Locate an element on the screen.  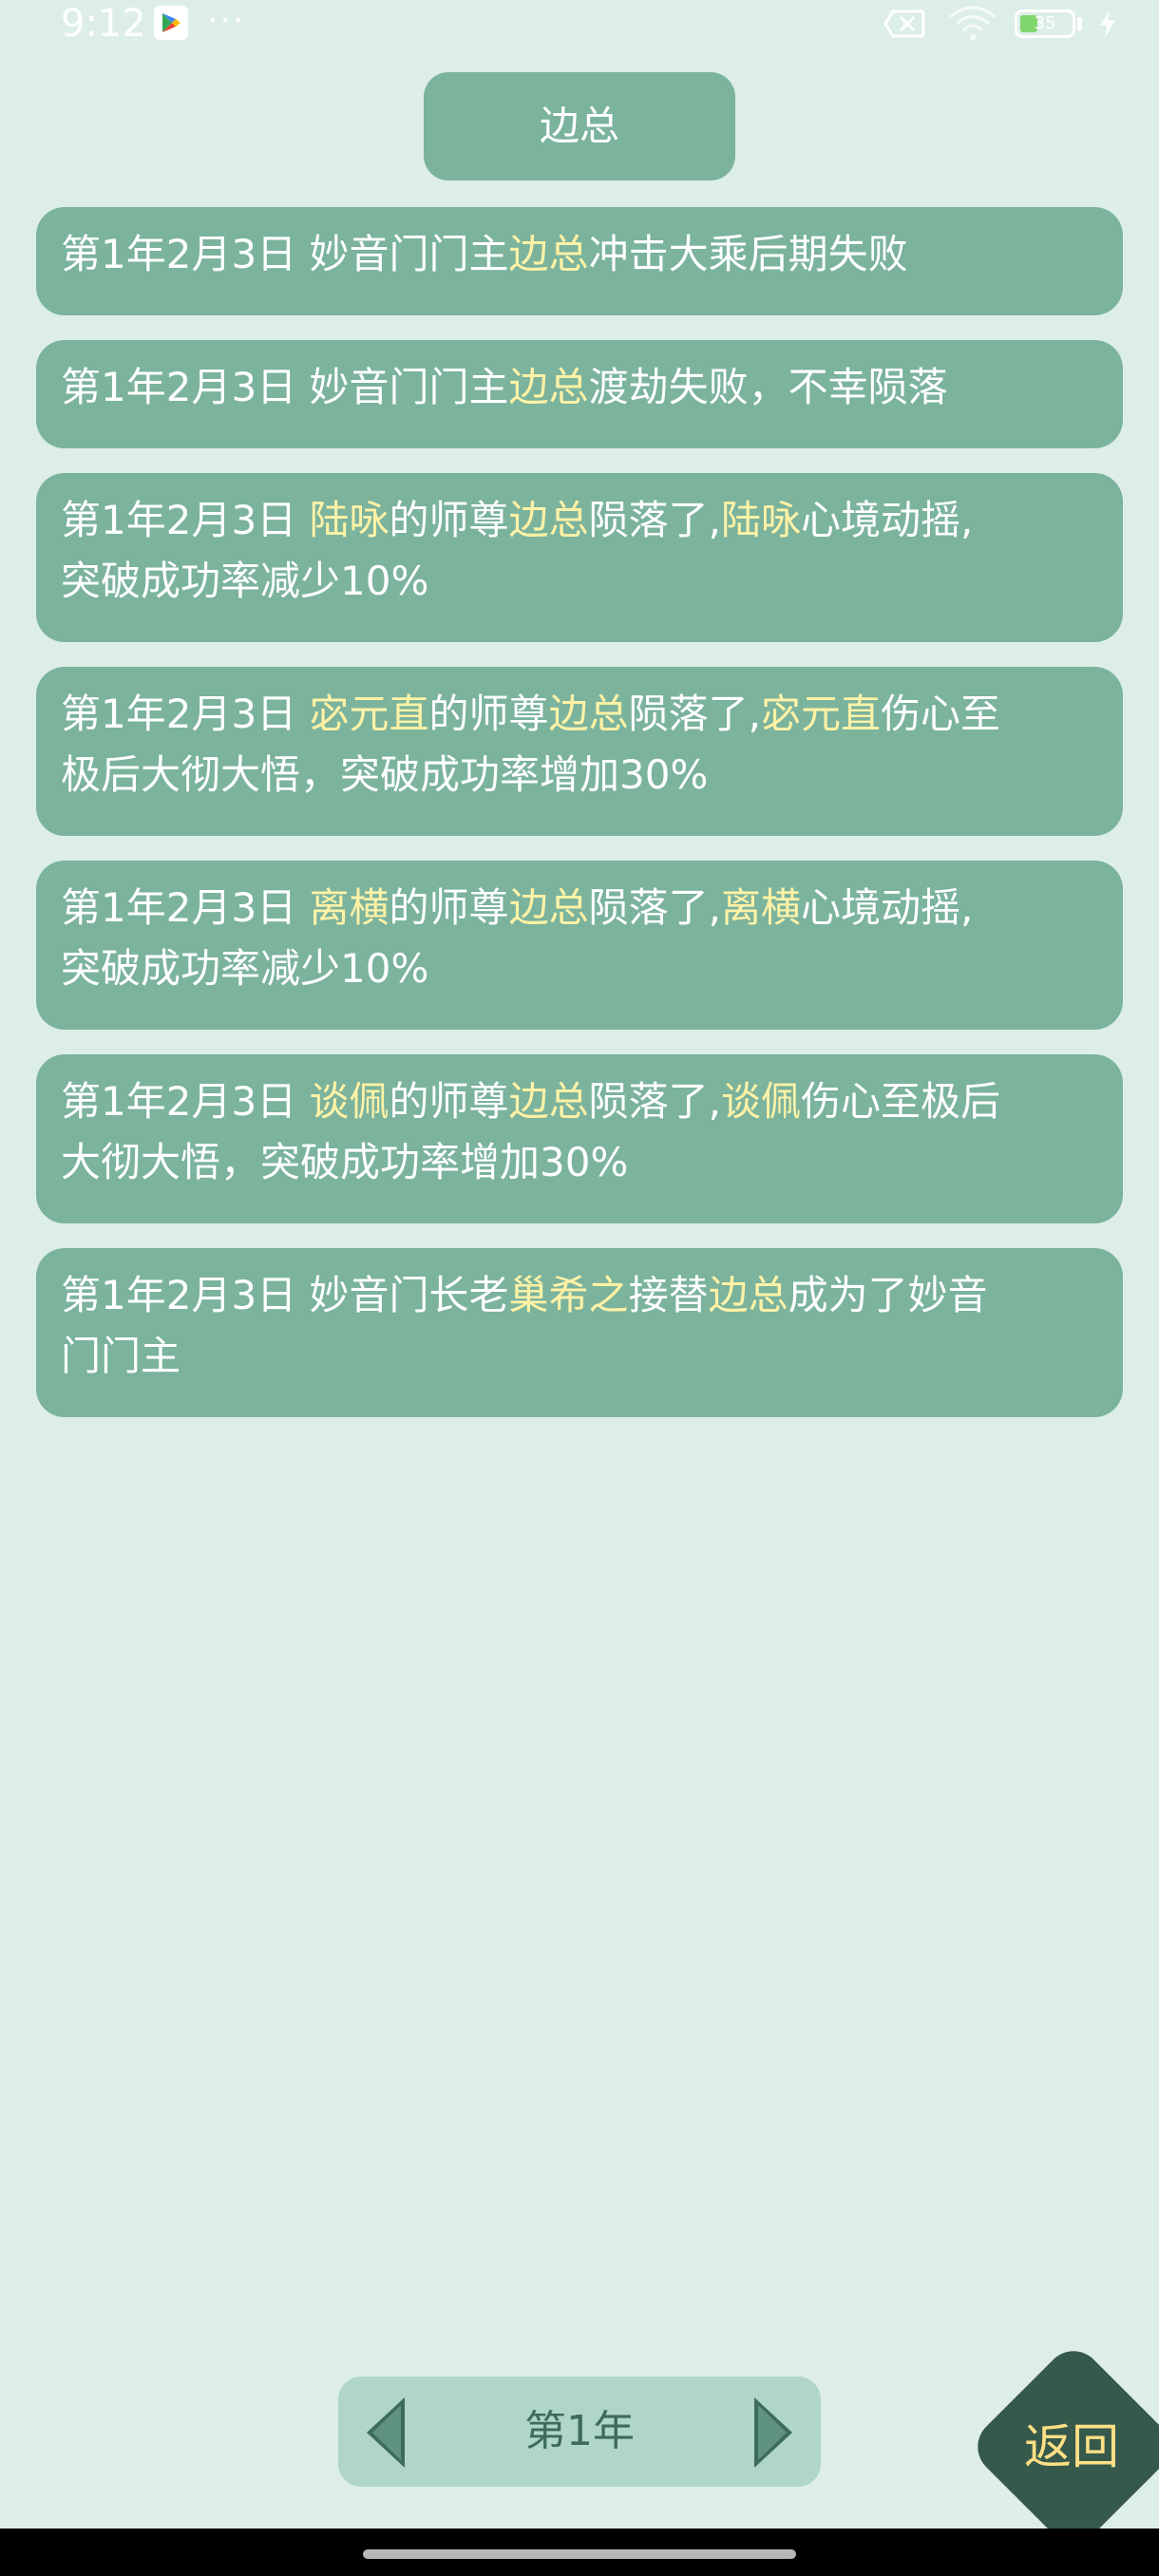
charging-bolt-icon is located at coordinates (1107, 23).